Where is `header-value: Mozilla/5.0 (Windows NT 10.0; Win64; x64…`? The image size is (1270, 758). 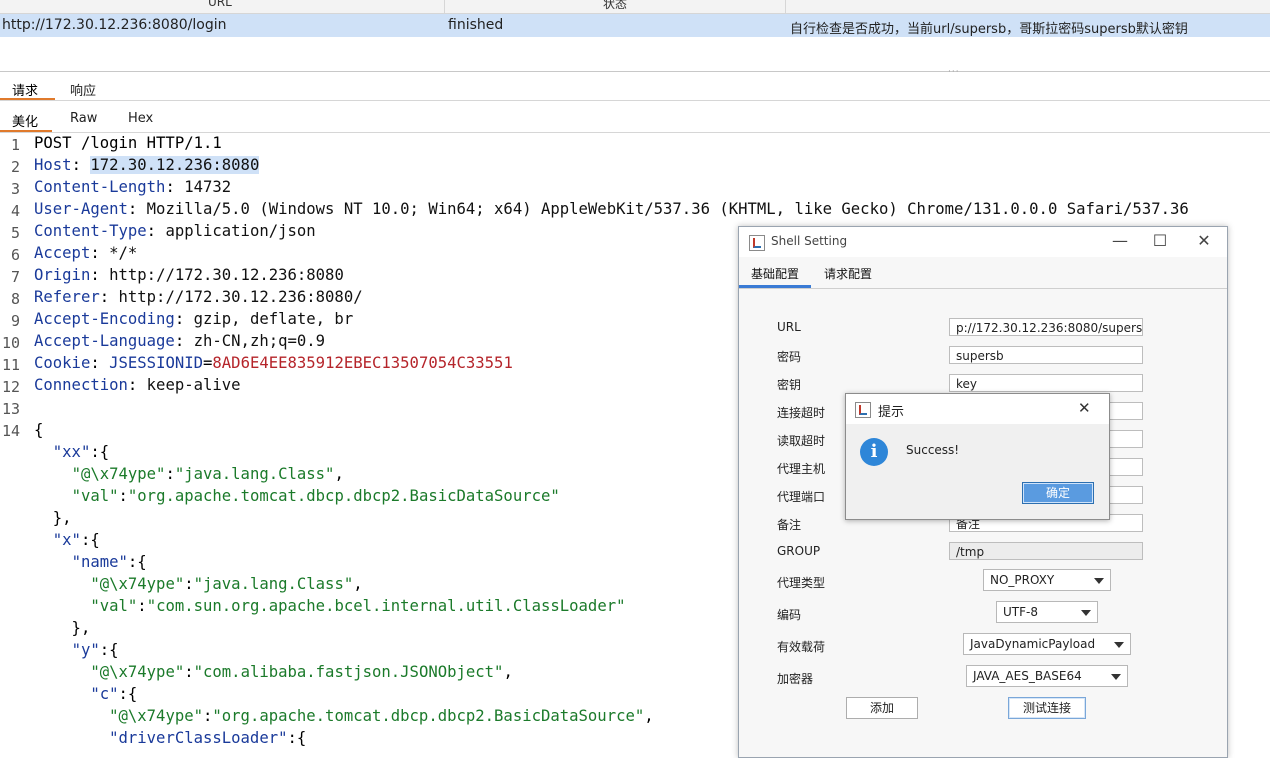 header-value: Mozilla/5.0 (Windows NT 10.0; Win64; x64… is located at coordinates (667, 209).